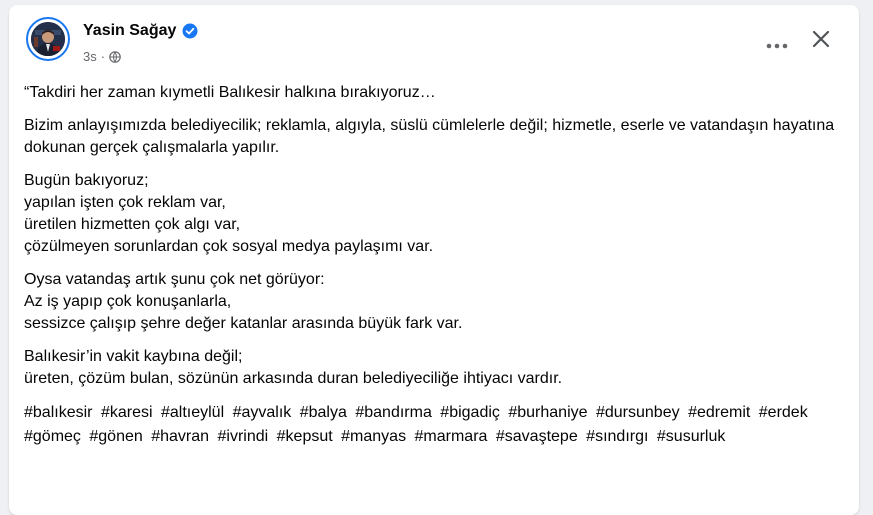 This screenshot has height=515, width=873. Describe the element at coordinates (115, 436) in the screenshot. I see `hashtag-link: #gönen` at that location.